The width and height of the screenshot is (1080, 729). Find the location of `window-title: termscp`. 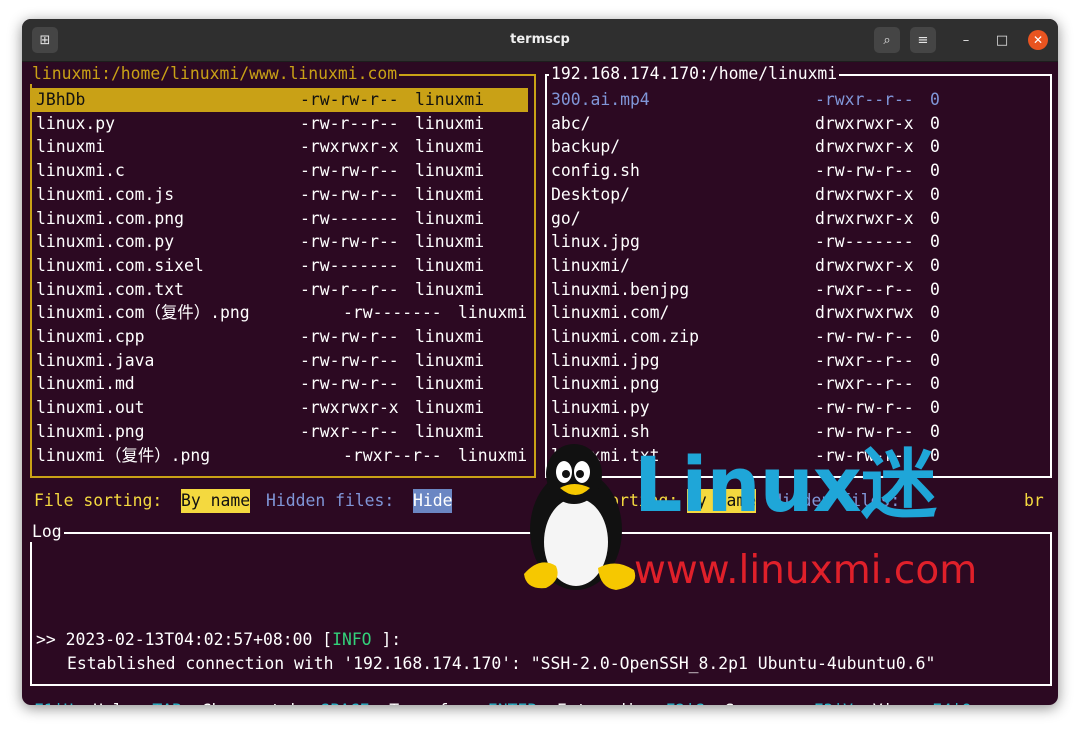

window-title: termscp is located at coordinates (540, 39).